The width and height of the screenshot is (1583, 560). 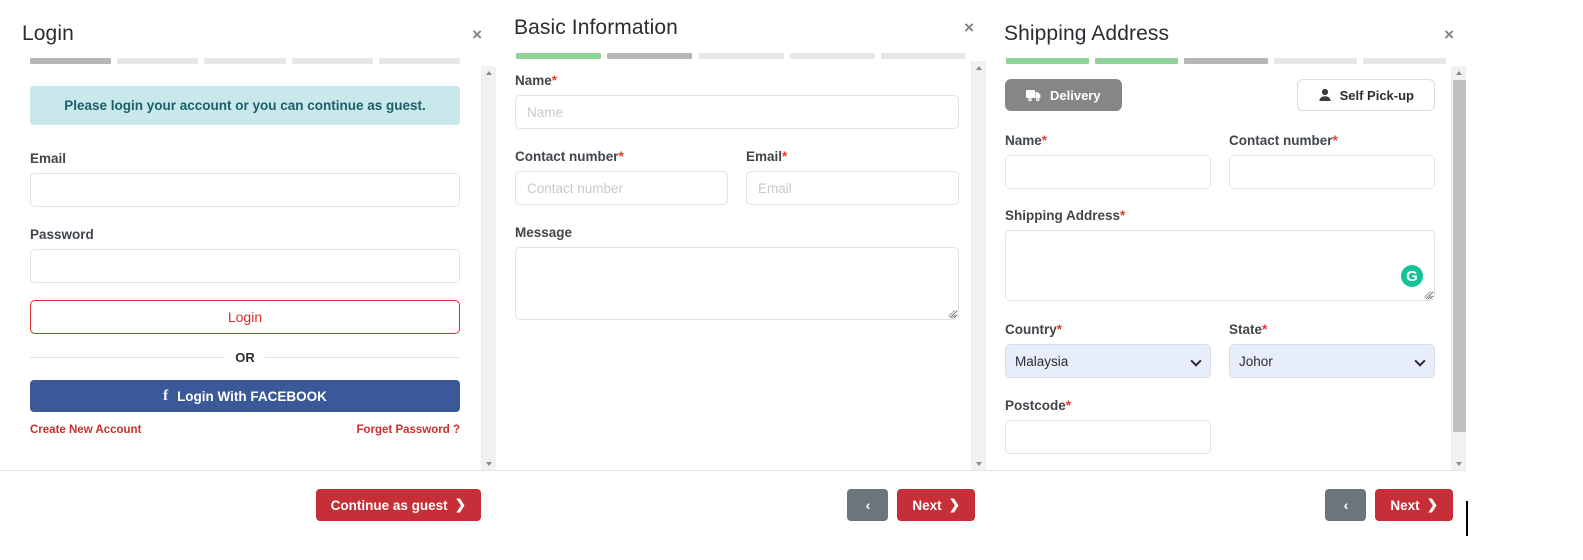 What do you see at coordinates (1405, 505) in the screenshot?
I see `next-button-label: Next` at bounding box center [1405, 505].